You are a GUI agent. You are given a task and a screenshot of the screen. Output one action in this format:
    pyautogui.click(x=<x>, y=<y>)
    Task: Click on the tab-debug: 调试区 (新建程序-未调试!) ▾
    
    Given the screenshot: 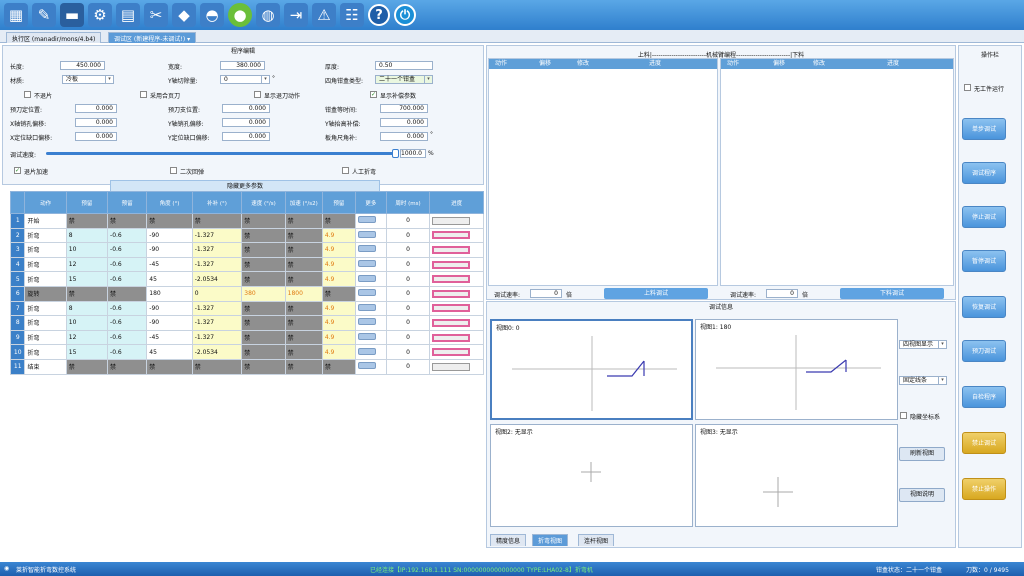 What is the action you would take?
    pyautogui.click(x=152, y=37)
    